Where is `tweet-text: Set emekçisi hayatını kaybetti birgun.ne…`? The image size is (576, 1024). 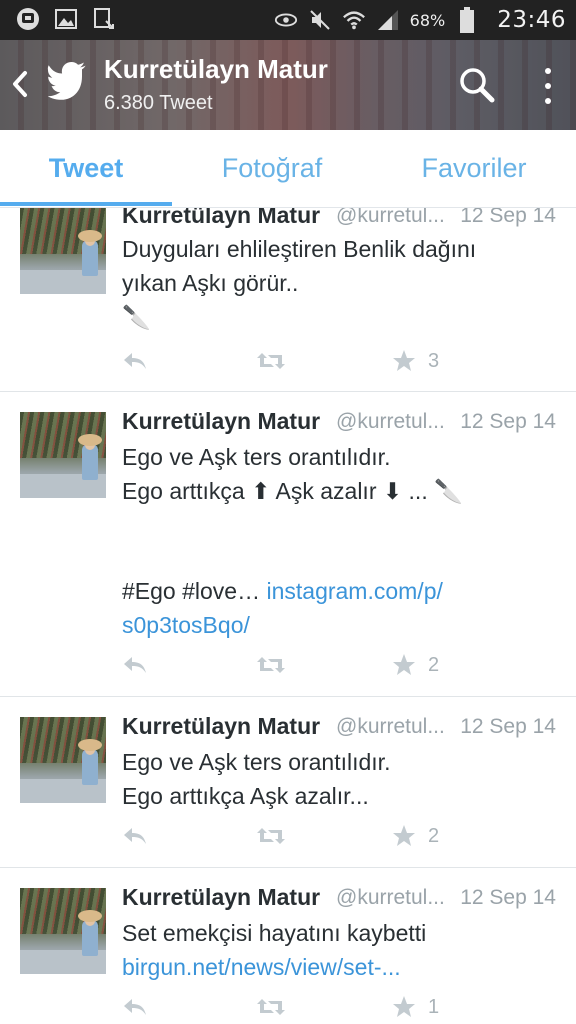 tweet-text: Set emekçisi hayatını kaybetti birgun.ne… is located at coordinates (274, 950).